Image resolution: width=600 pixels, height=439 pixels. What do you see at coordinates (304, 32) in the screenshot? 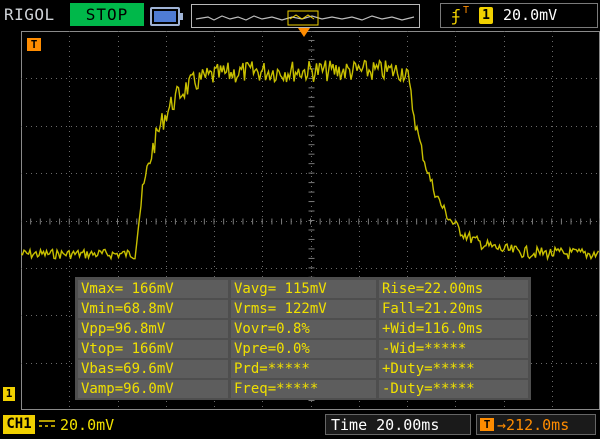
I see `trigger-position-marker` at bounding box center [304, 32].